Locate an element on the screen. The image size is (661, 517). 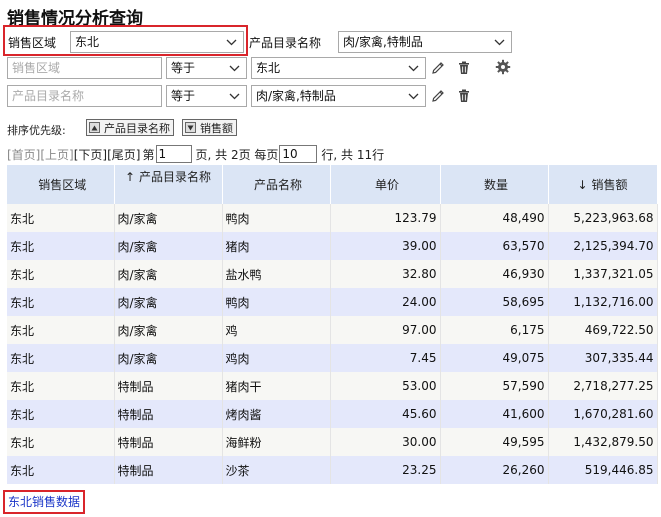
pager-prev: [上页] is located at coordinates (57, 154).